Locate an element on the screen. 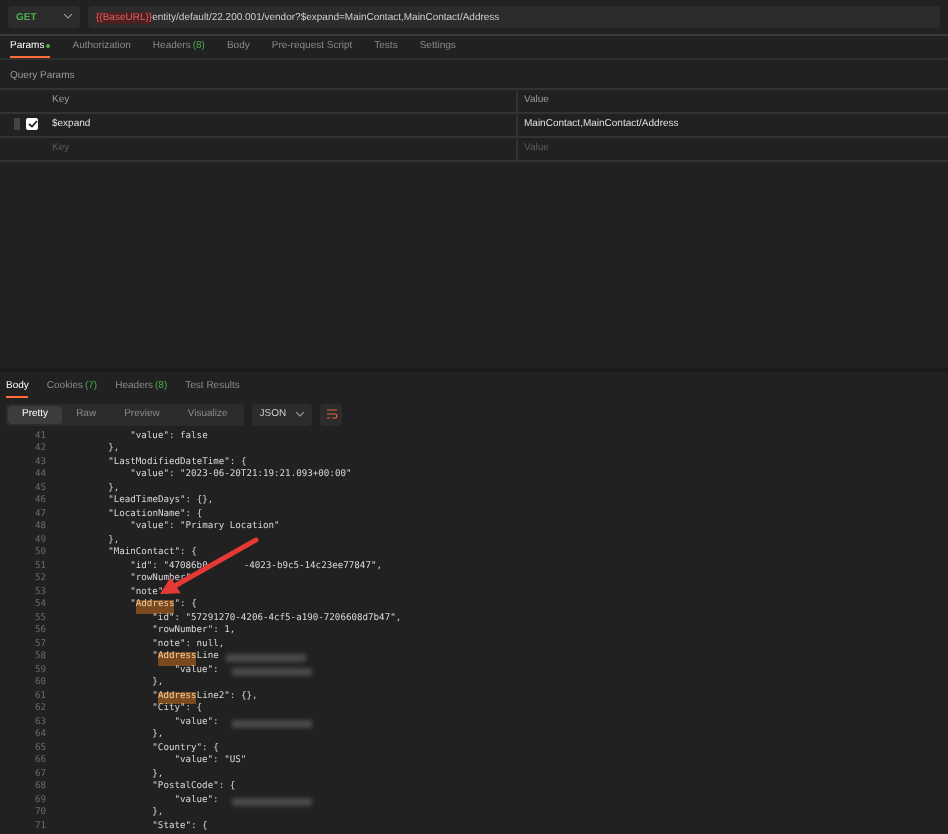 The height and width of the screenshot is (834, 948). wrap-button is located at coordinates (331, 414).